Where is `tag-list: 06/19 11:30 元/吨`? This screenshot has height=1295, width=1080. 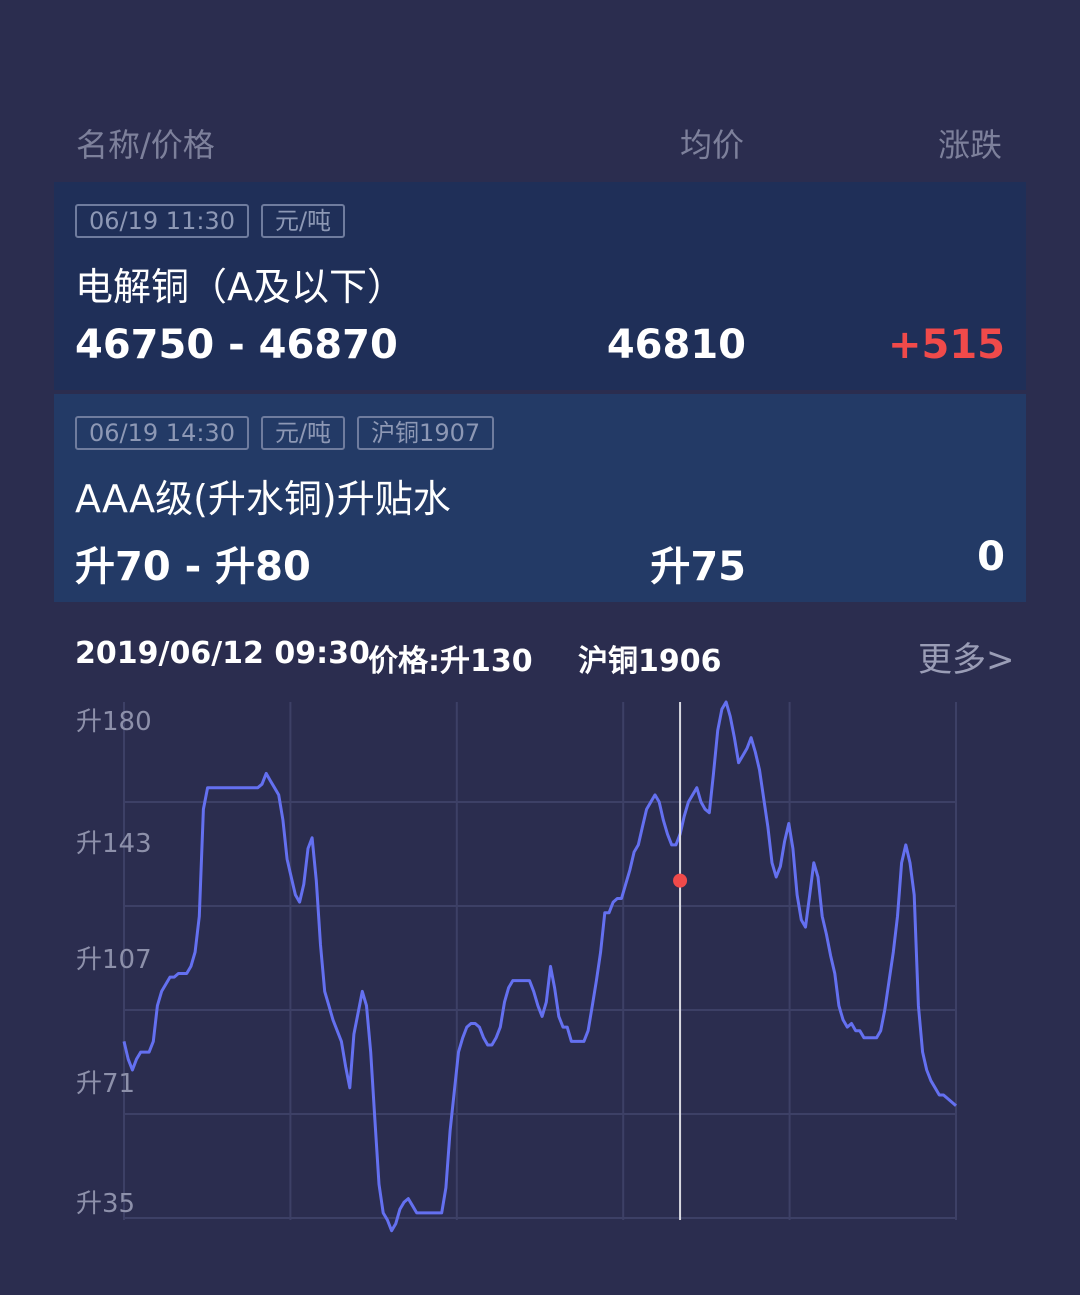
tag-list: 06/19 11:30 元/吨 is located at coordinates (210, 221).